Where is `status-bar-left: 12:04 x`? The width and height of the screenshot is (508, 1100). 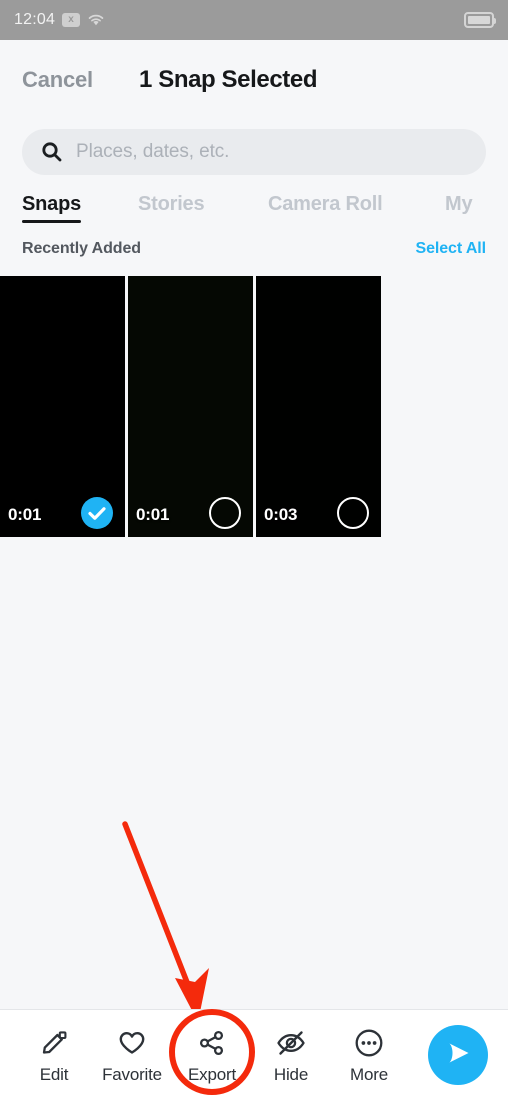
status-bar-left: 12:04 x is located at coordinates (59, 20).